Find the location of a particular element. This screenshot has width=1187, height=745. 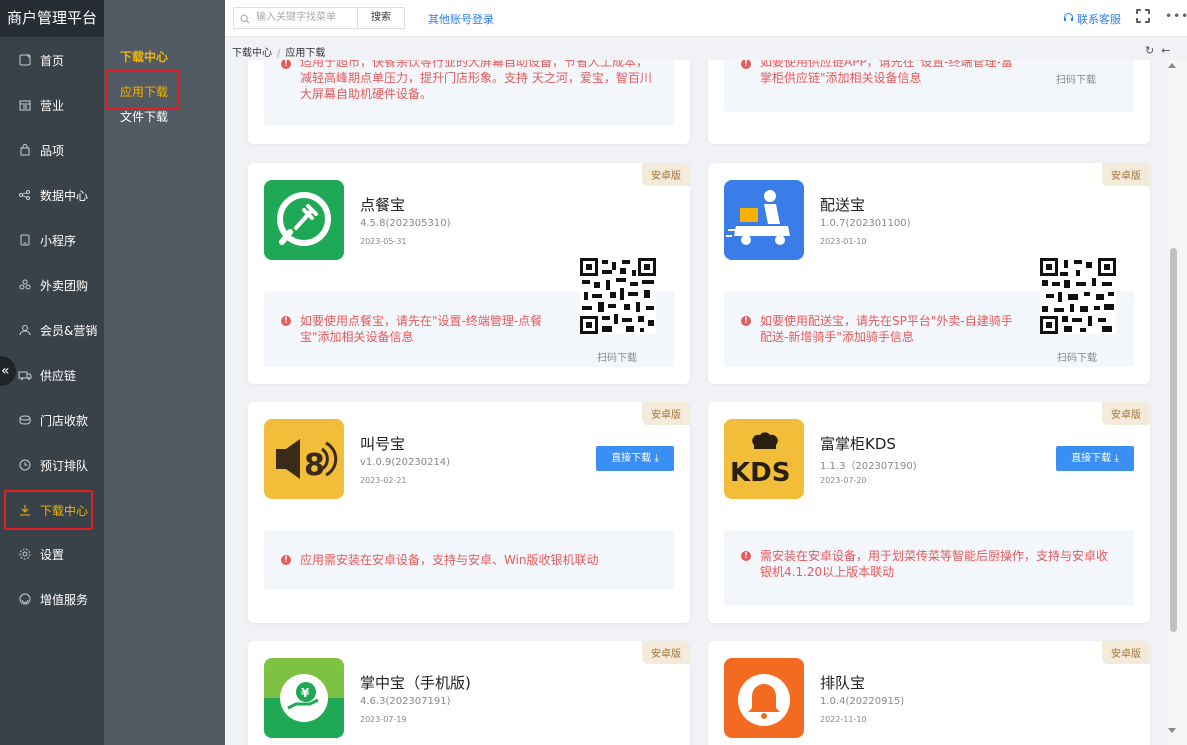

nav-label: 设置 is located at coordinates (52, 554).